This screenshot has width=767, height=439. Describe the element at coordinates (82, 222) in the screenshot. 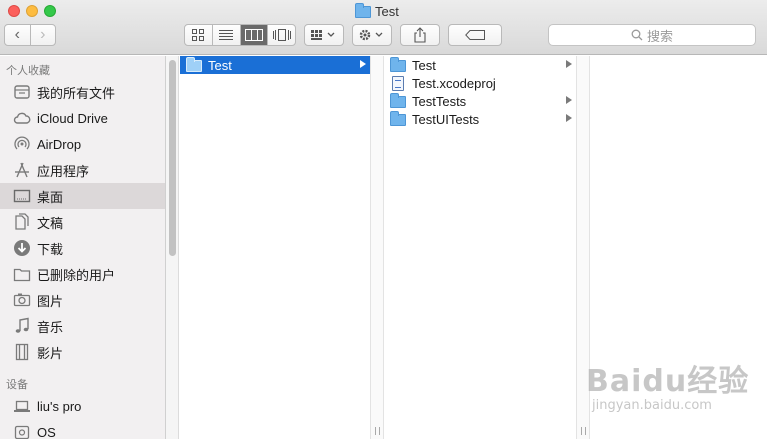

I see `sidebar-item-documents: 文稿` at that location.